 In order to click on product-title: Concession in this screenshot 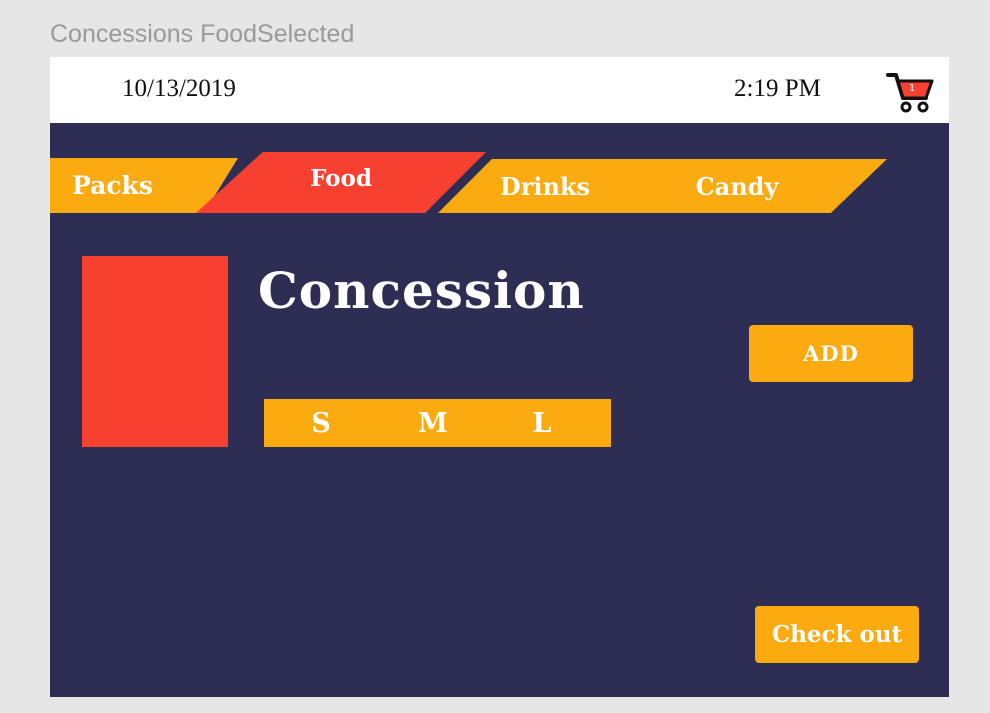, I will do `click(421, 290)`.